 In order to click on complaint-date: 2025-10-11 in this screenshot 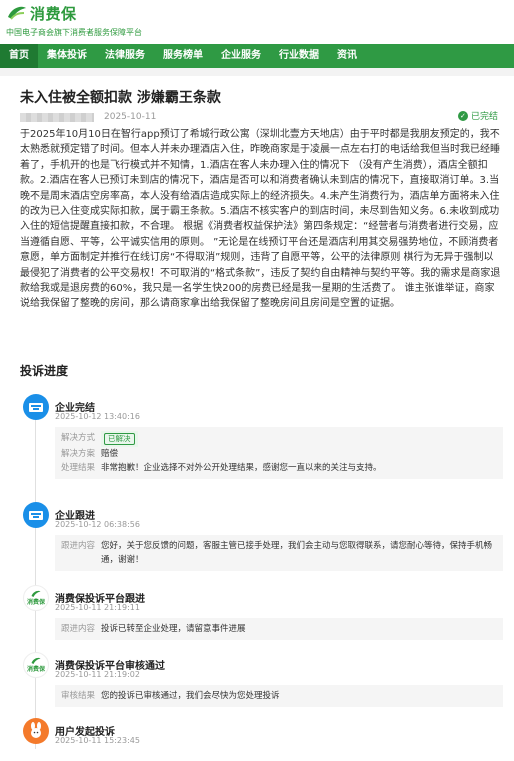, I will do `click(130, 117)`.